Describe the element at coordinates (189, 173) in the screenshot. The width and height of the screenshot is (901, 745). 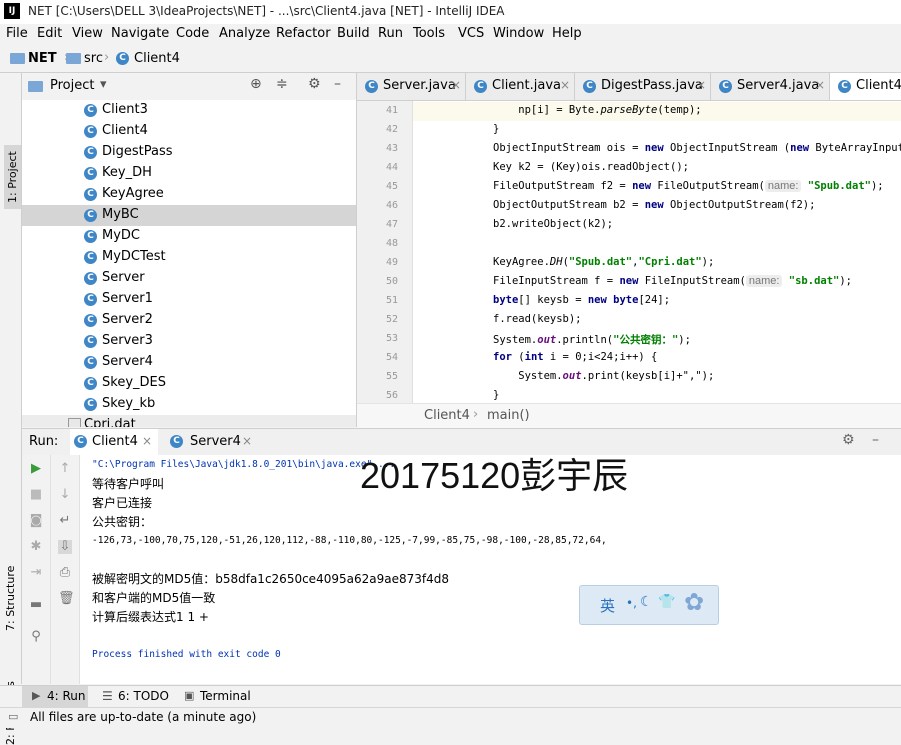
I see `tree-item: C Key_DH` at that location.